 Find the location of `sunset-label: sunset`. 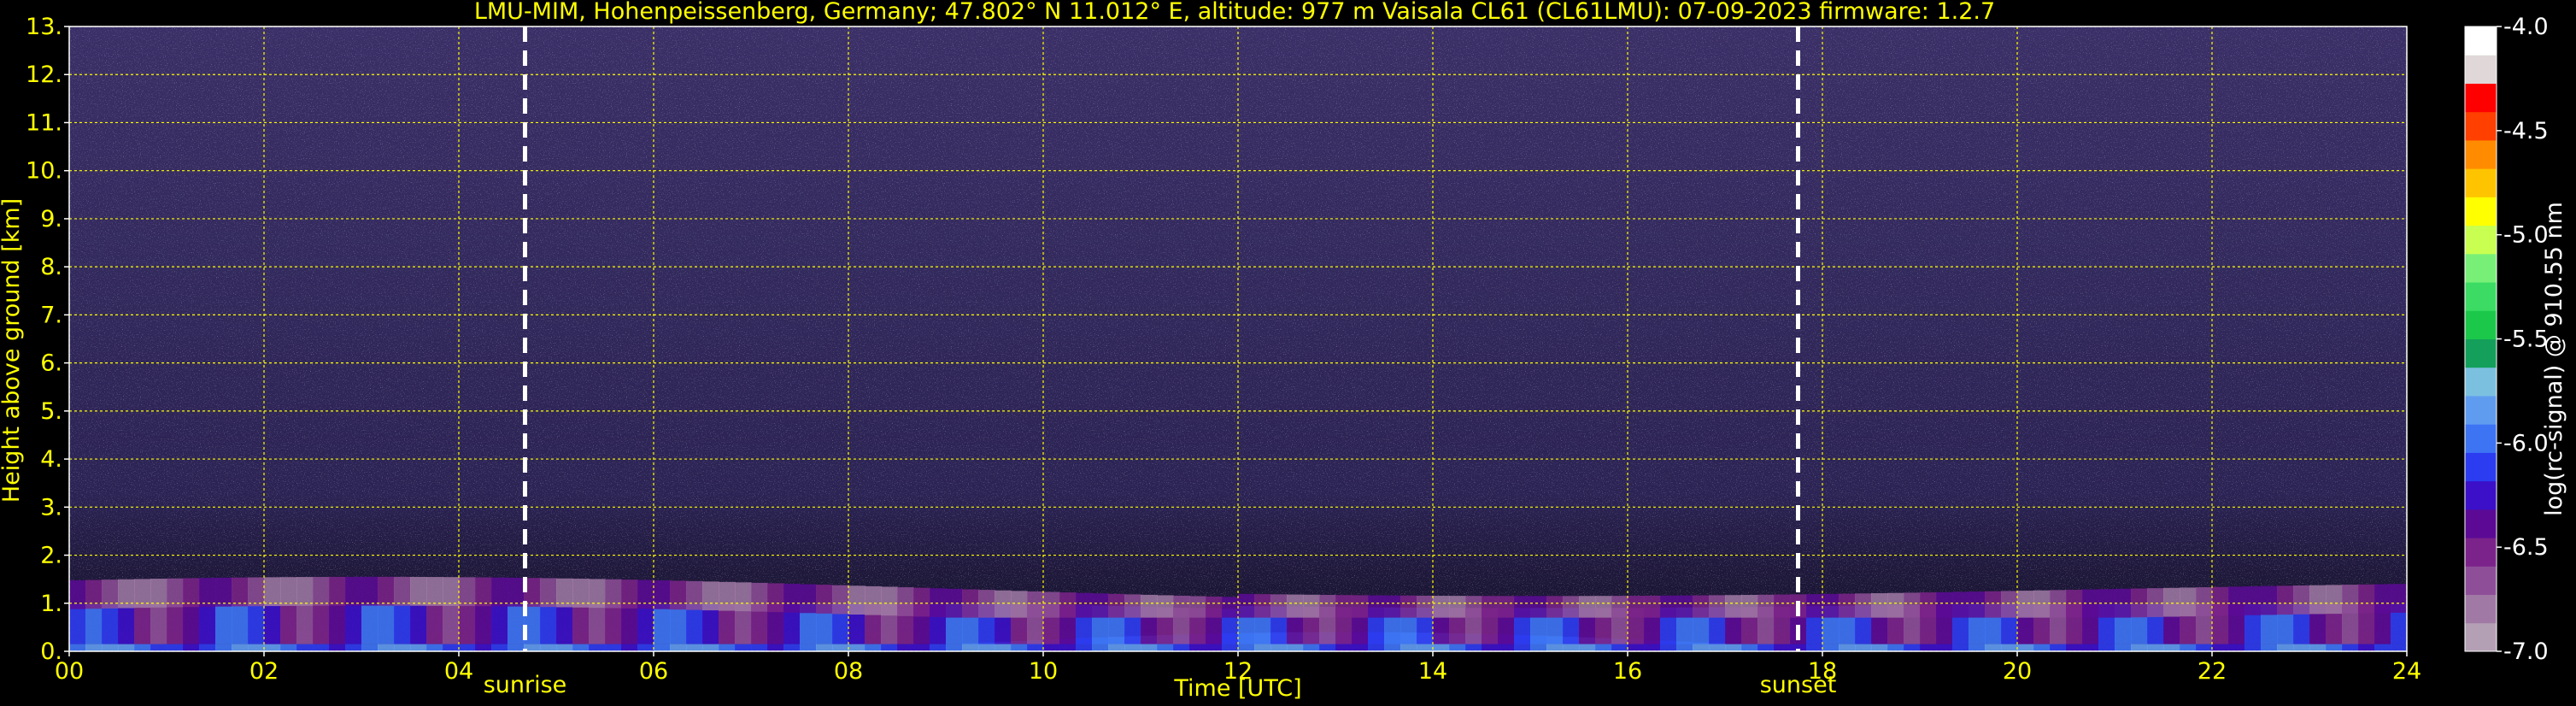

sunset-label: sunset is located at coordinates (1798, 685).